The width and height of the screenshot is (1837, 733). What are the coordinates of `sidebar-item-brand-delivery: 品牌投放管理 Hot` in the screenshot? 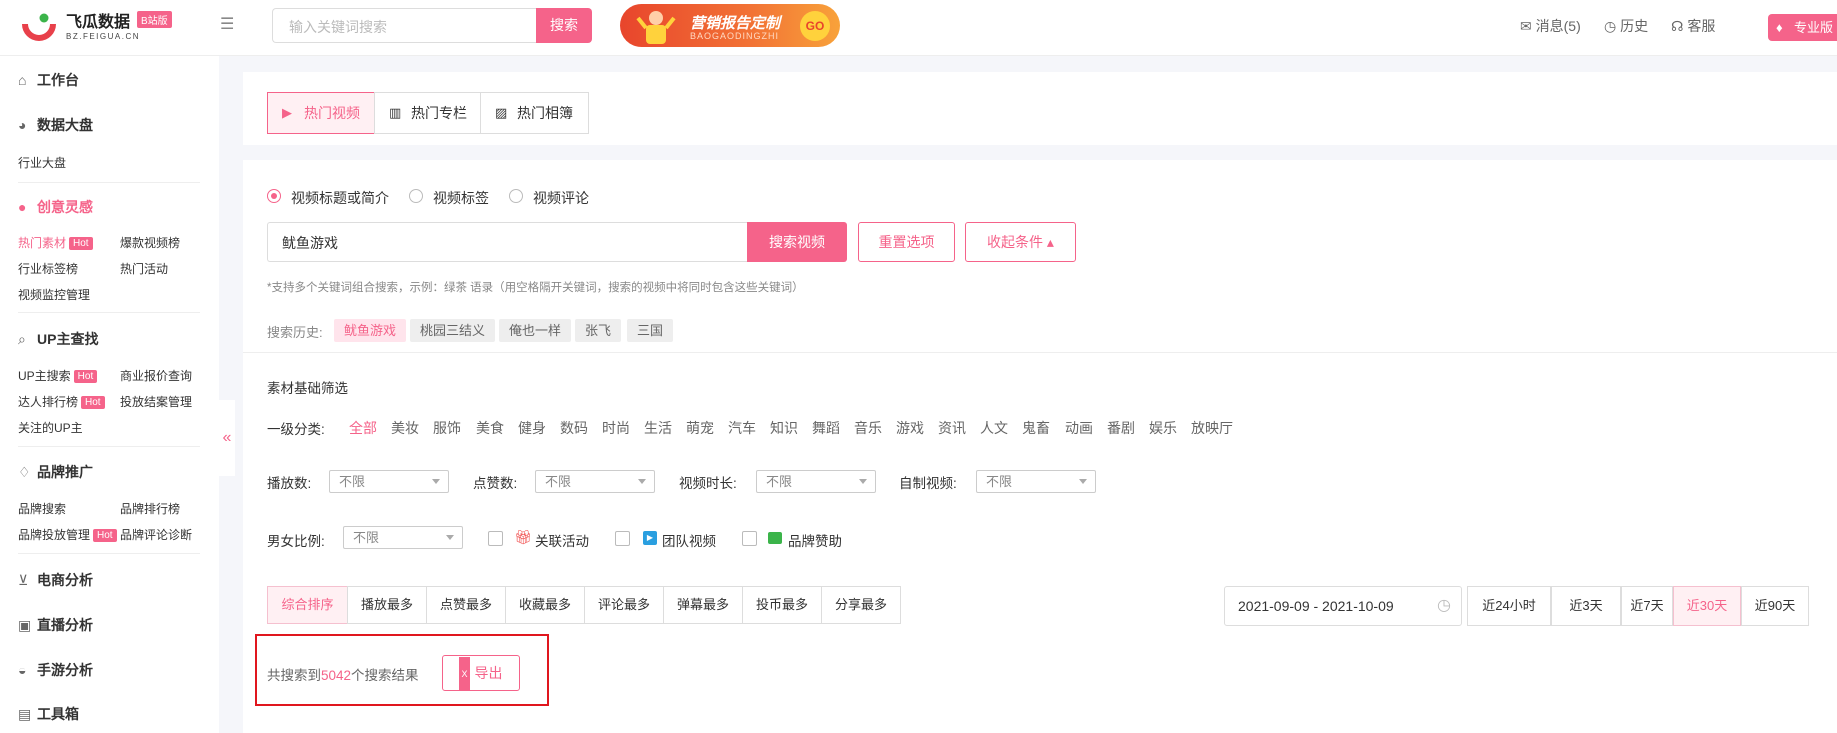 It's located at (67, 534).